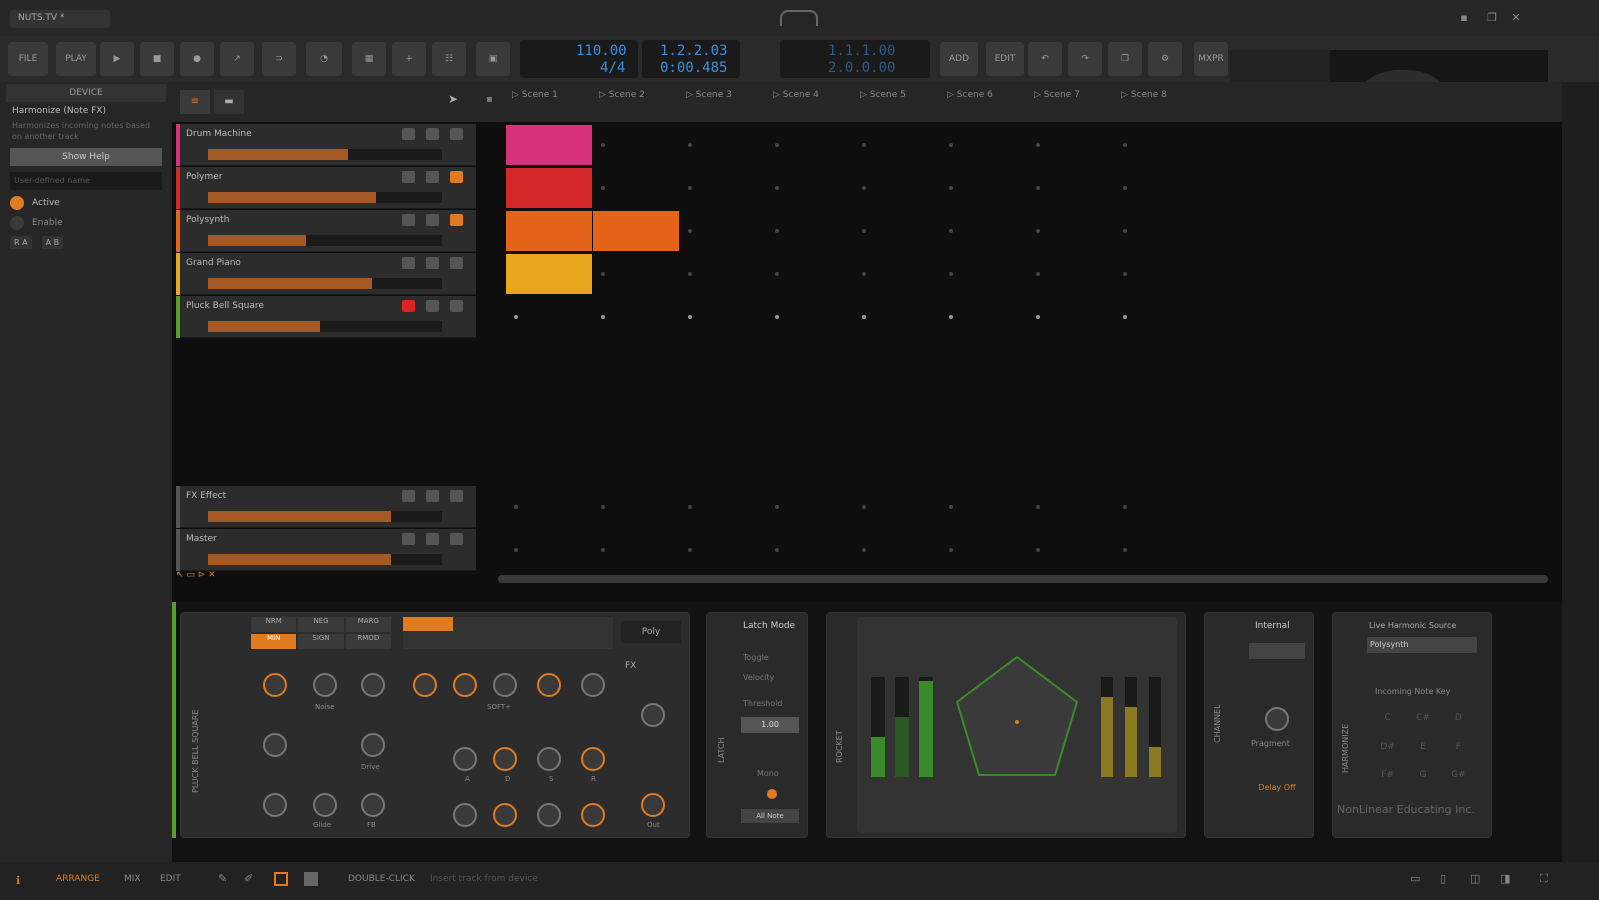 The image size is (1599, 900). I want to click on undo-button: ↶, so click(1045, 59).